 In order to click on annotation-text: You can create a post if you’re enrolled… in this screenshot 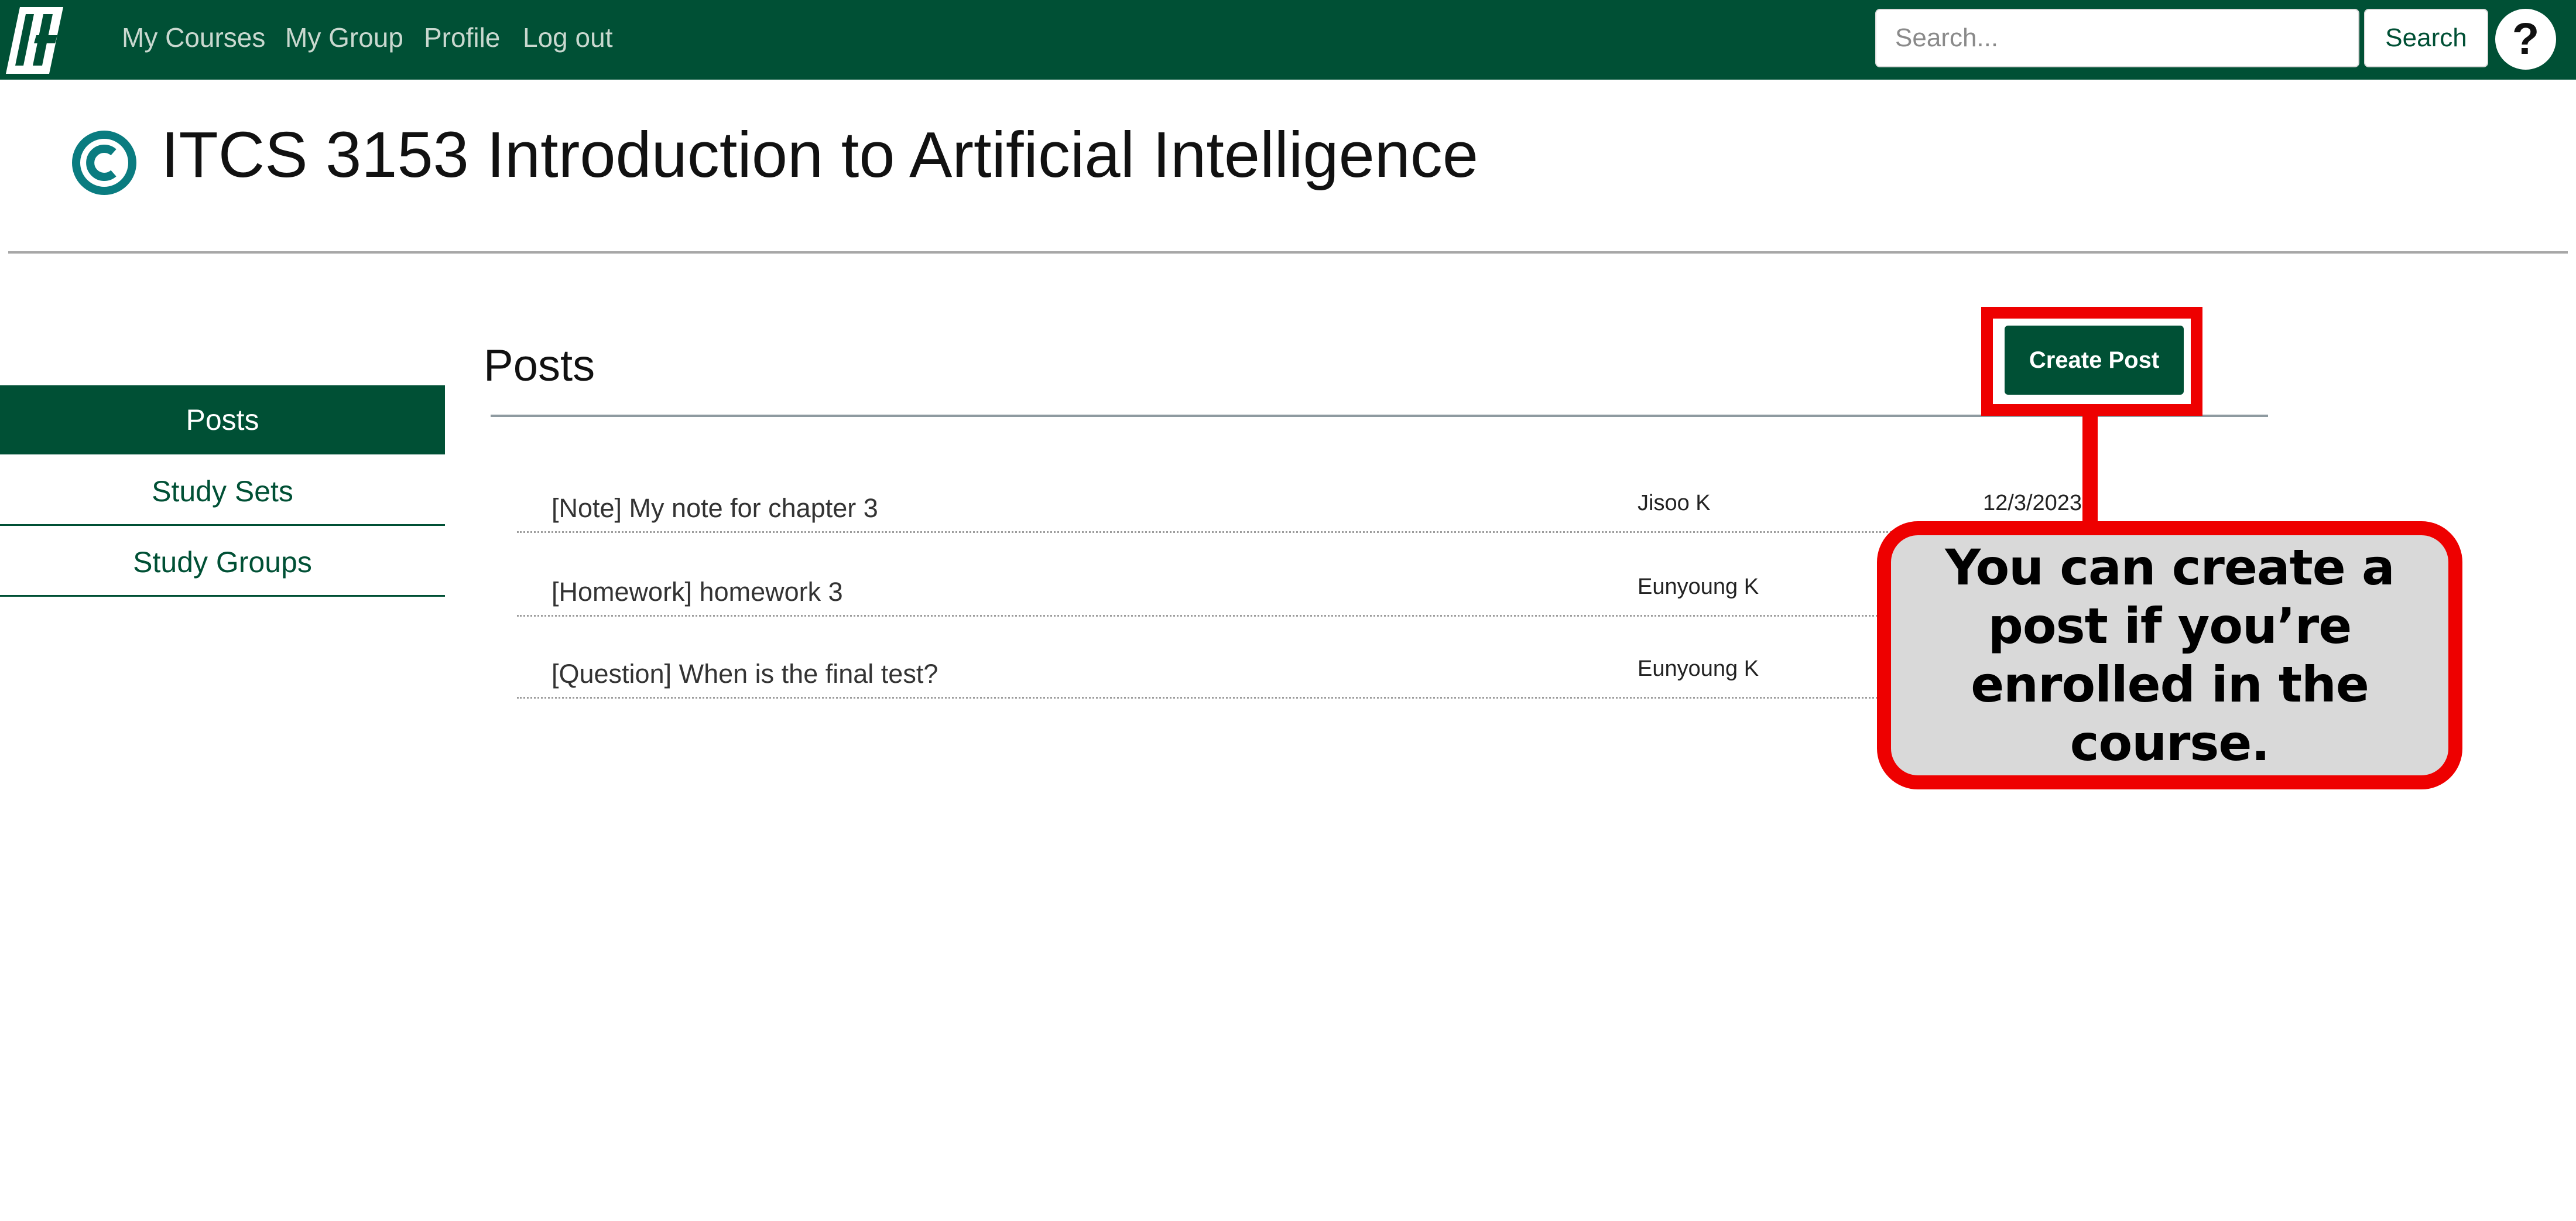, I will do `click(2170, 655)`.